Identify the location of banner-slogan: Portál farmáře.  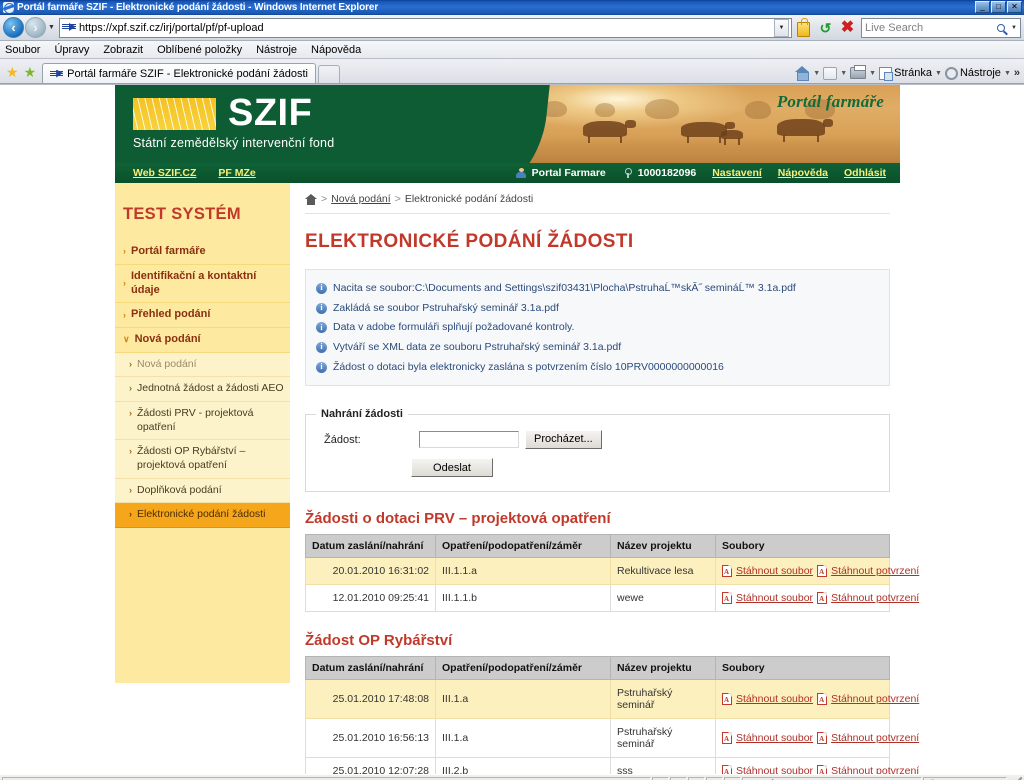
(830, 101).